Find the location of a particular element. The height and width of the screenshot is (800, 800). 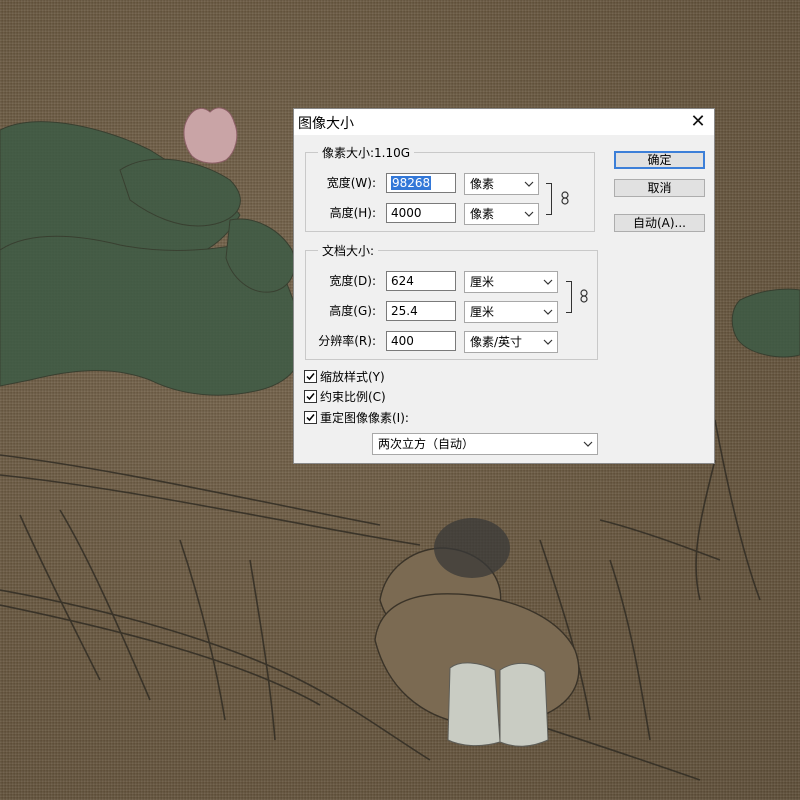

doc-width-input: 624 is located at coordinates (421, 281).